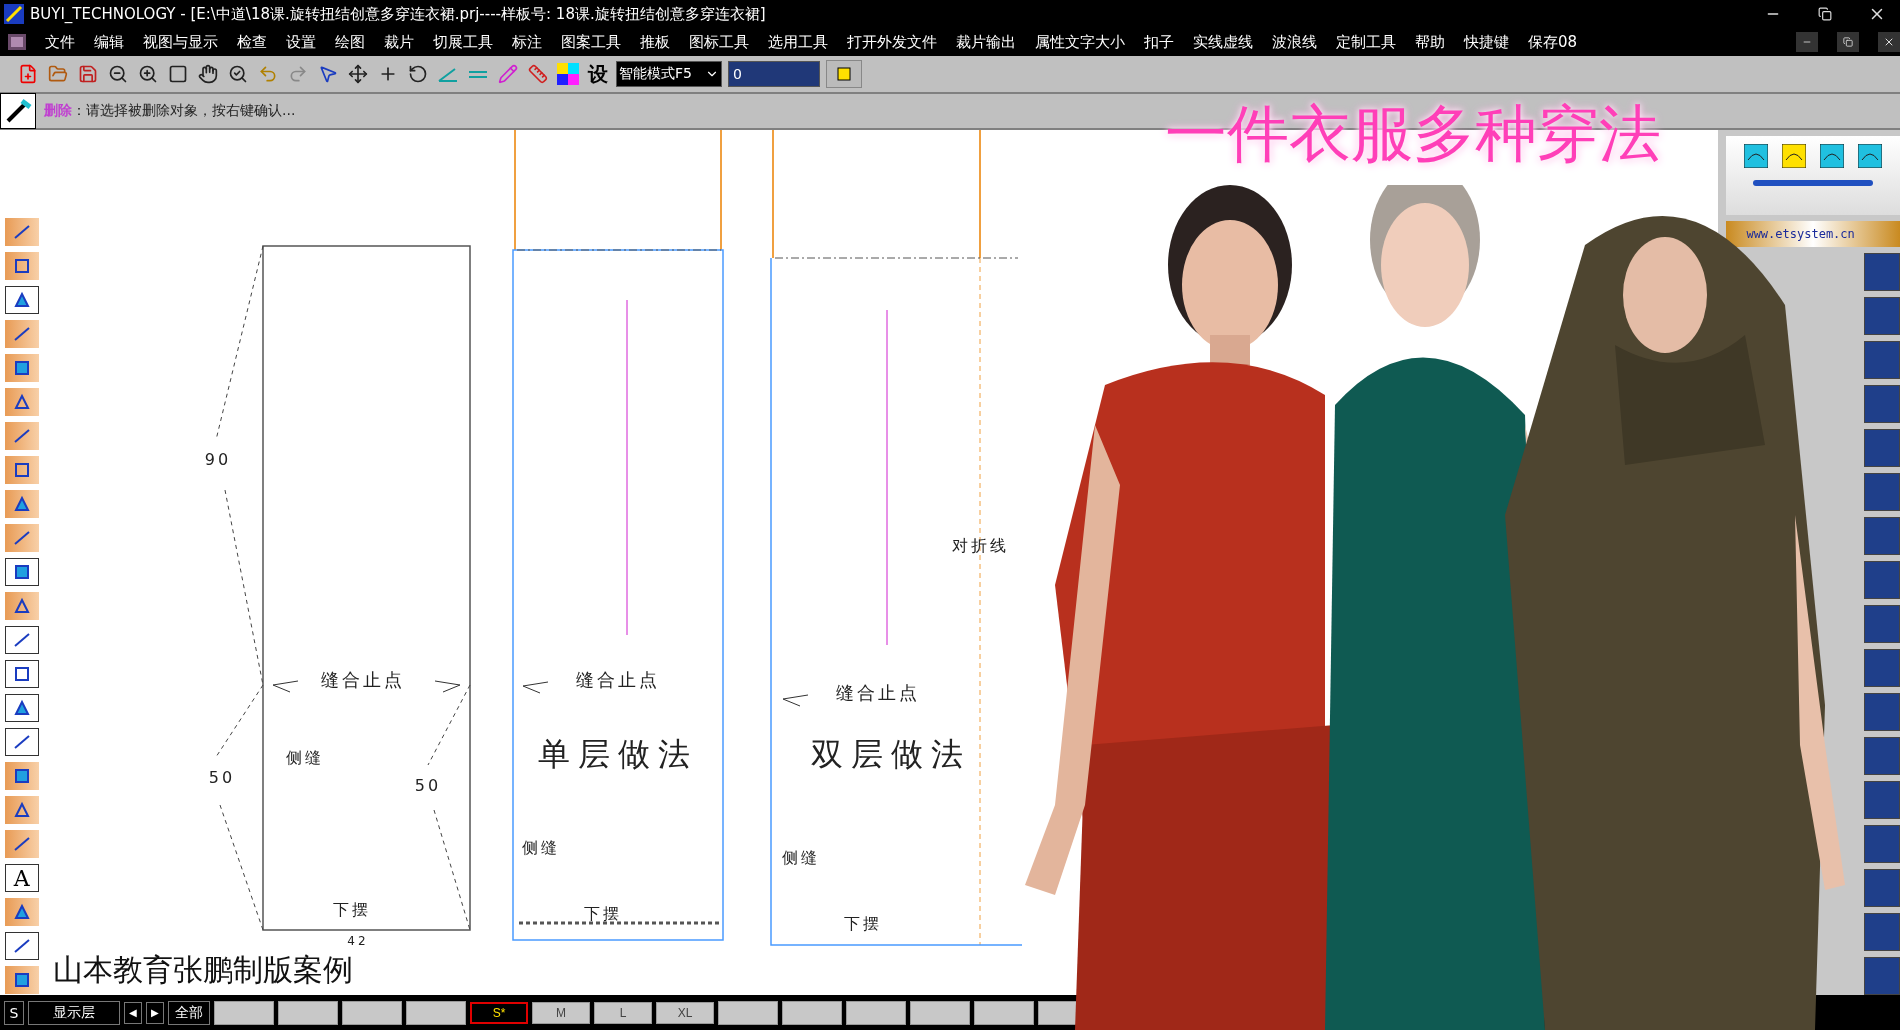 This screenshot has height=1030, width=1900. I want to click on value-field: 0, so click(774, 74).